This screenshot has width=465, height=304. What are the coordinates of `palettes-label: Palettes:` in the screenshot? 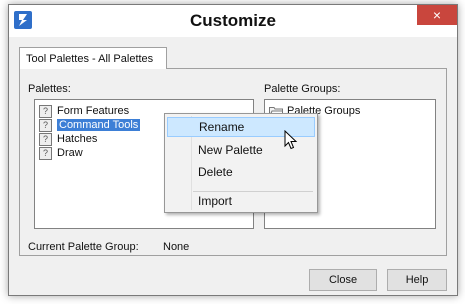 It's located at (49, 89).